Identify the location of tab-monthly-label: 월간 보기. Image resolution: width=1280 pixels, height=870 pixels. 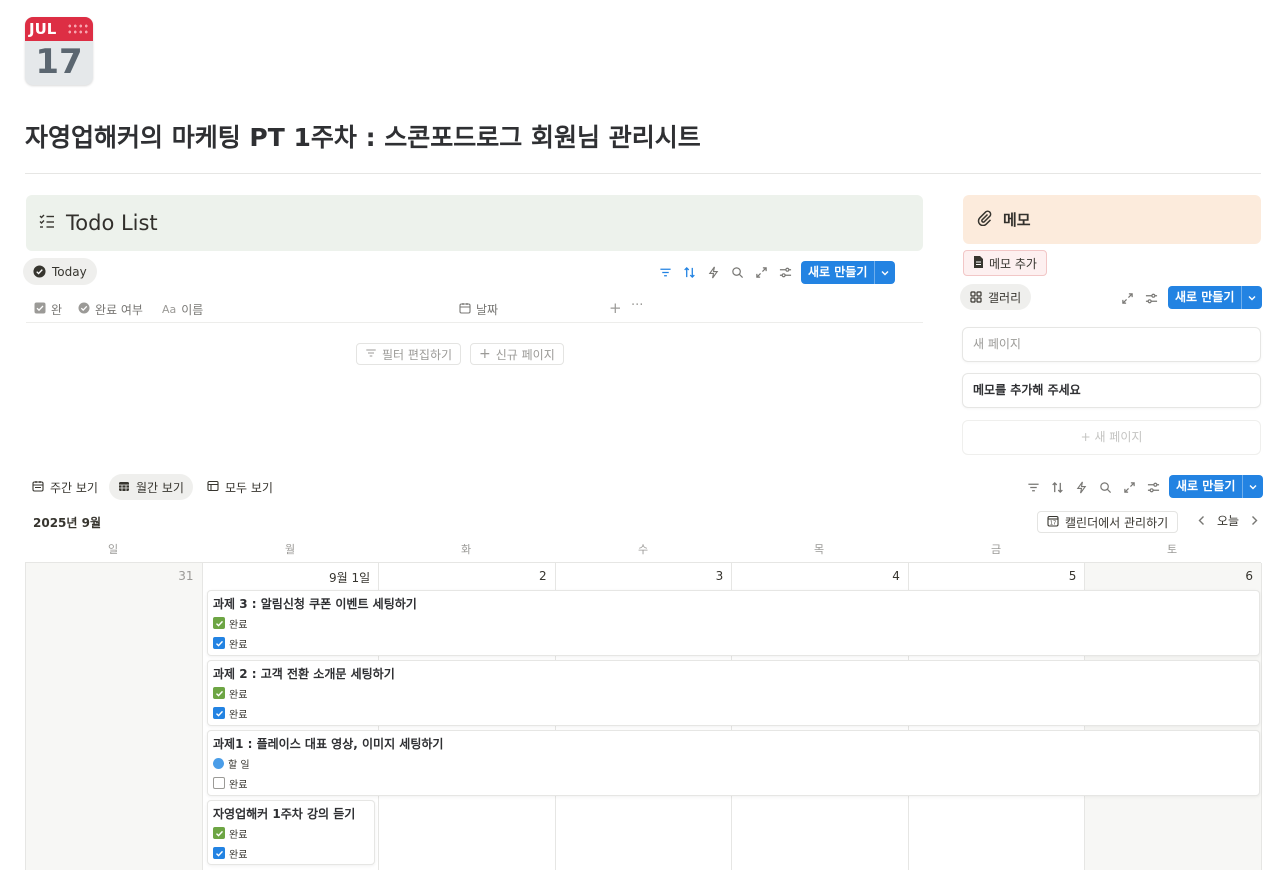
(160, 487).